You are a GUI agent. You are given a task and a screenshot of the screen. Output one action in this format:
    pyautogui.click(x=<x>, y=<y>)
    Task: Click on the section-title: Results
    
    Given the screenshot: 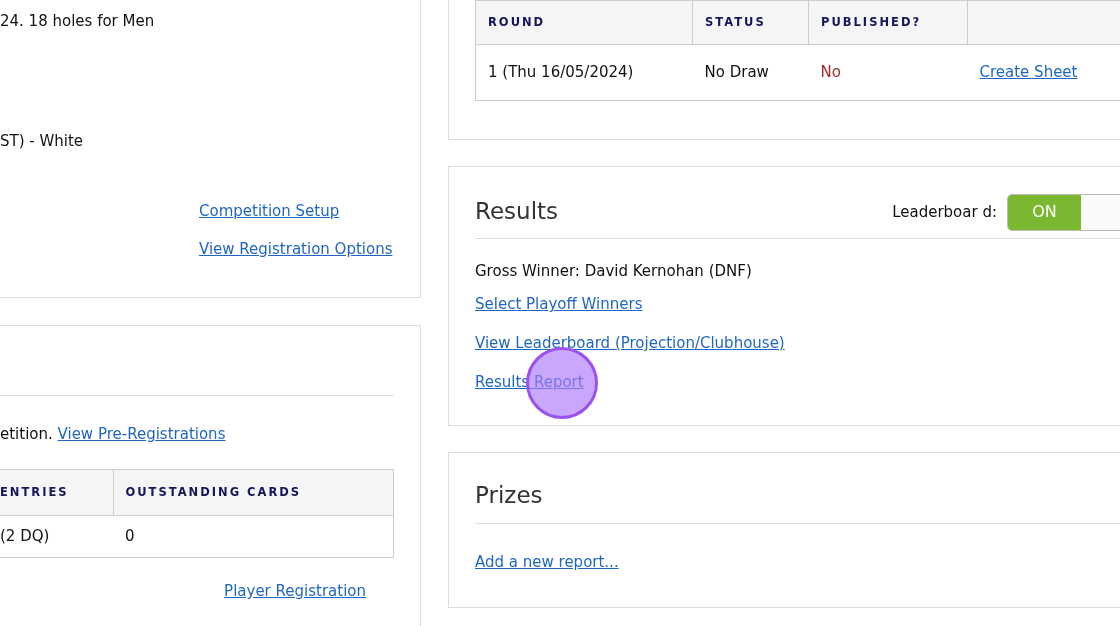 What is the action you would take?
    pyautogui.click(x=517, y=212)
    